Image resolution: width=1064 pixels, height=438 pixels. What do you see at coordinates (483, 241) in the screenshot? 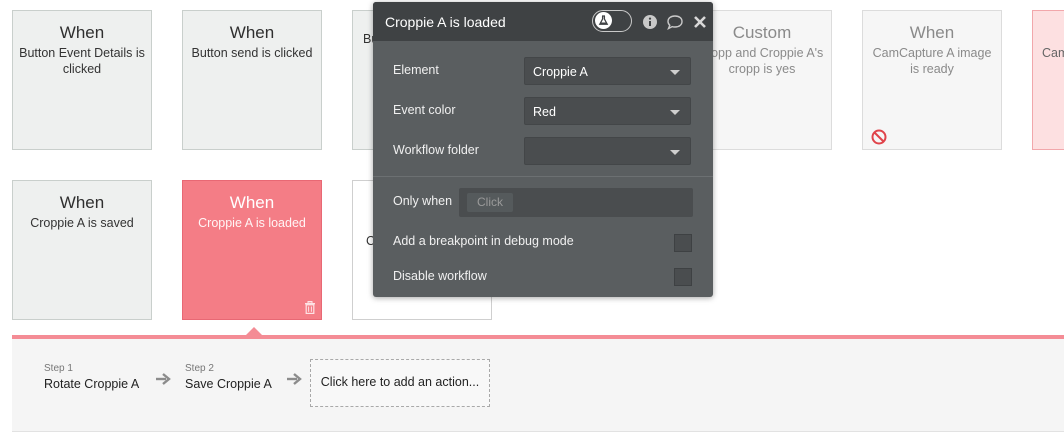
I see `breakpoint-label: Add a breakpoint in debug mode` at bounding box center [483, 241].